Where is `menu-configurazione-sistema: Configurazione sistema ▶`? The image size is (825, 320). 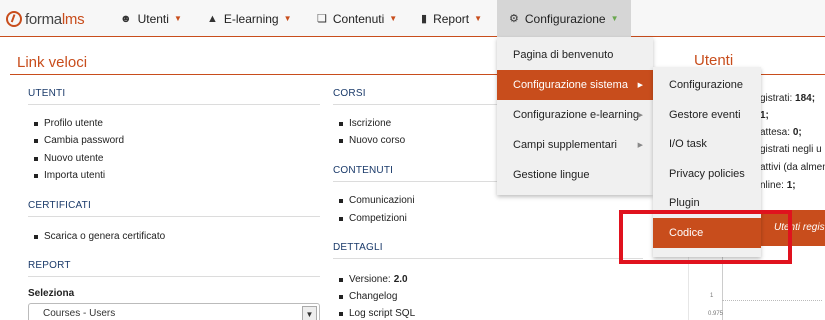
menu-configurazione-sistema: Configurazione sistema ▶ is located at coordinates (575, 85).